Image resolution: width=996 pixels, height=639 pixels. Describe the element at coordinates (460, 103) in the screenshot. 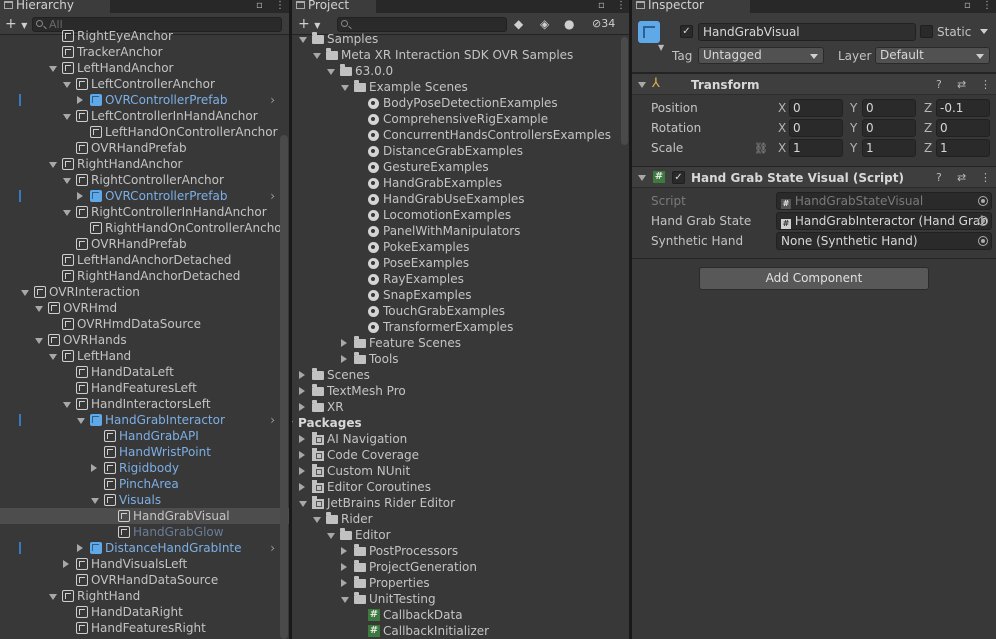

I see `project-row: BodyPoseDetectionExamples` at that location.